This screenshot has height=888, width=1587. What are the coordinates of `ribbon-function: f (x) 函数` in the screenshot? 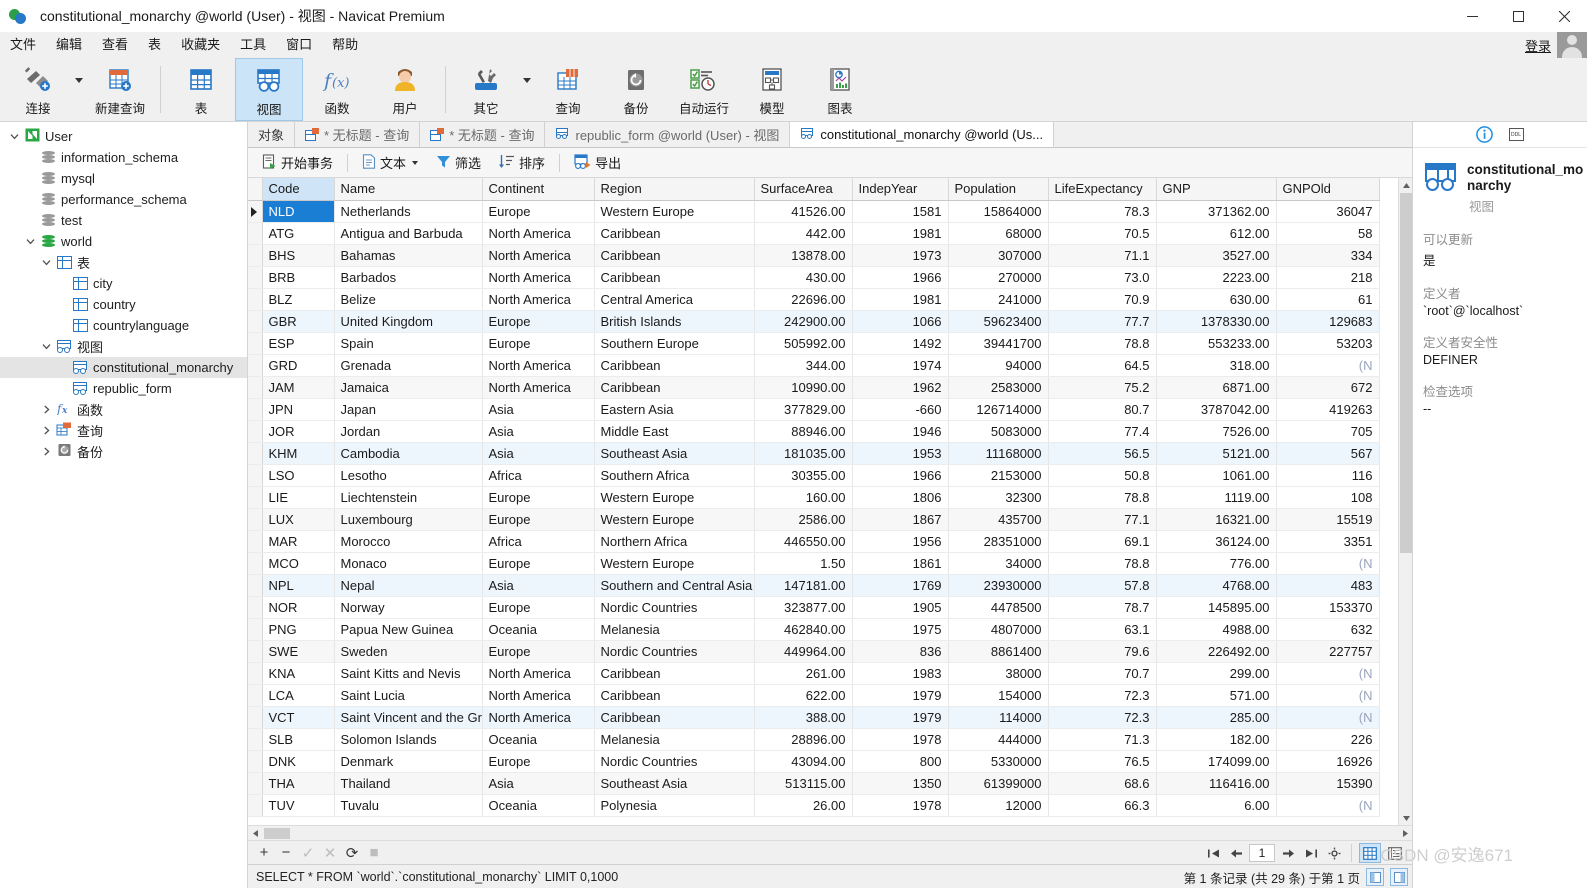 It's located at (337, 89).